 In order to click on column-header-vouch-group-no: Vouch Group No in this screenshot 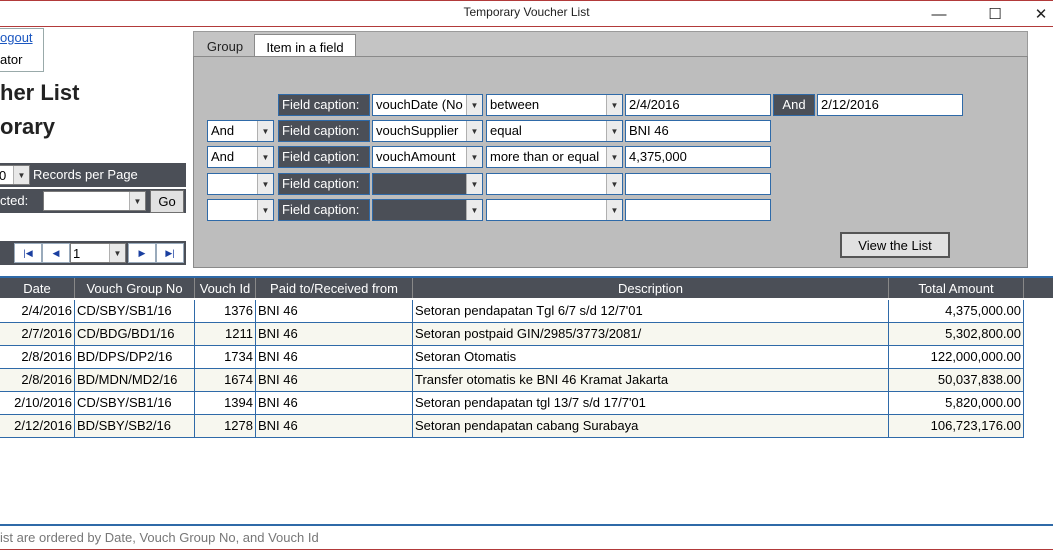, I will do `click(135, 288)`.